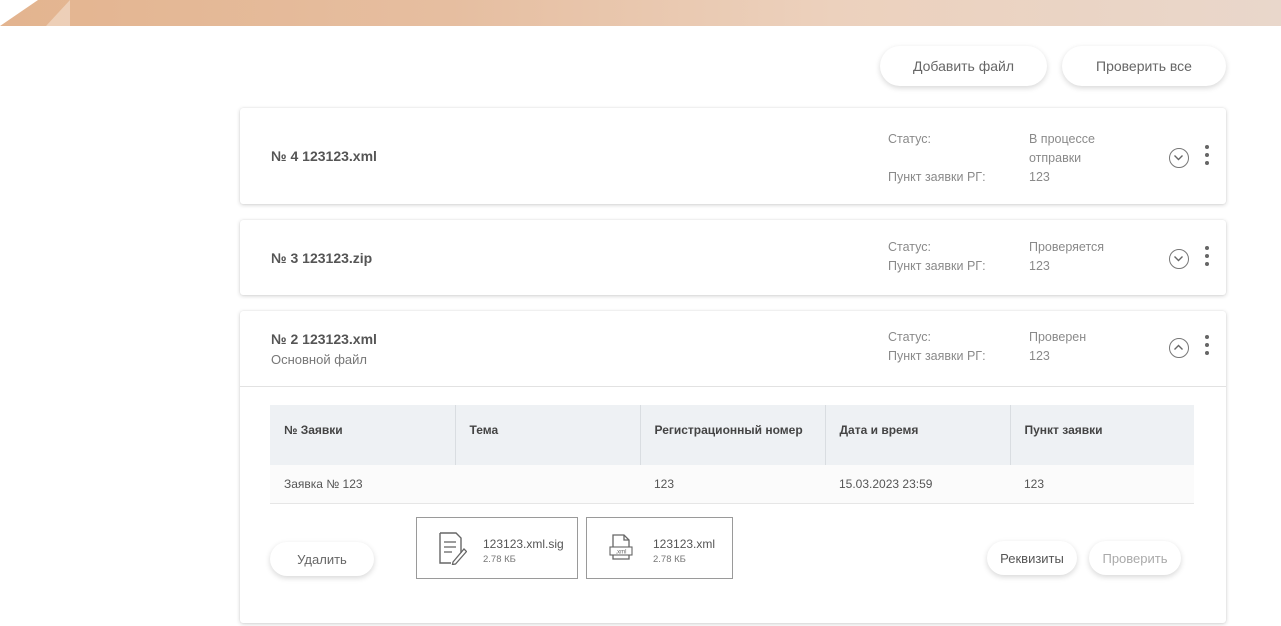  I want to click on card-divider, so click(733, 386).